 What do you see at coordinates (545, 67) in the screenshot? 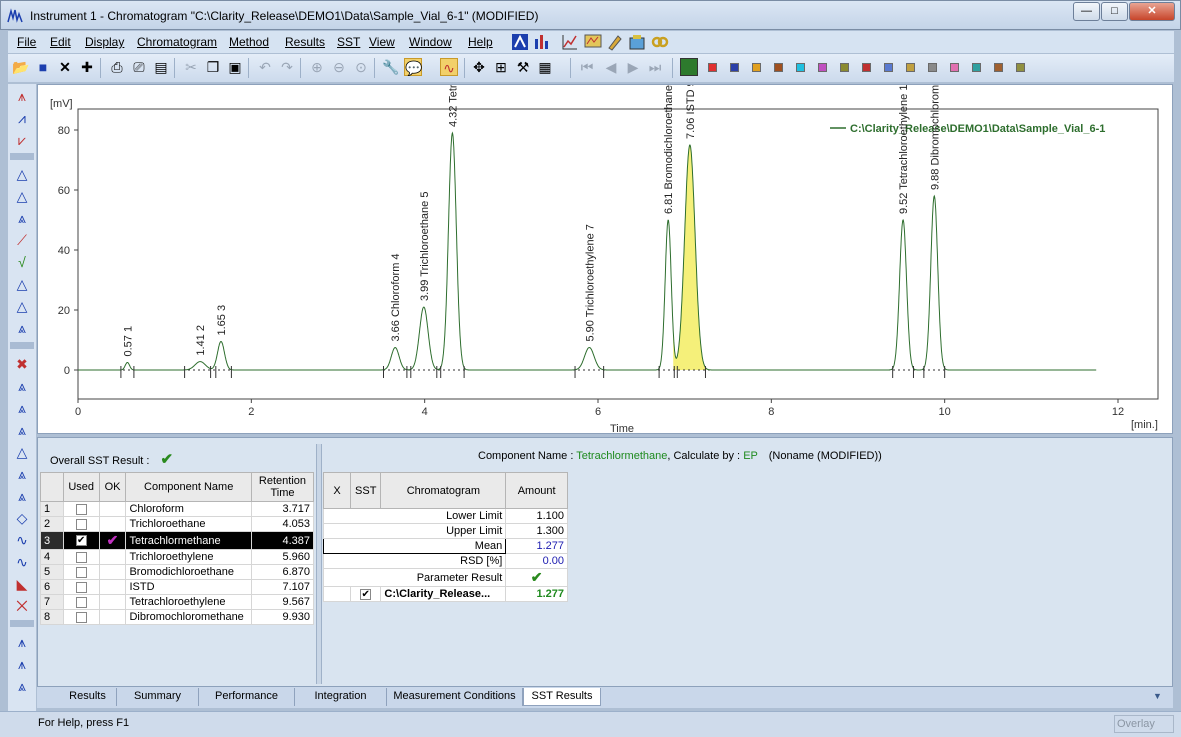
I see `table-icon: ▦` at bounding box center [545, 67].